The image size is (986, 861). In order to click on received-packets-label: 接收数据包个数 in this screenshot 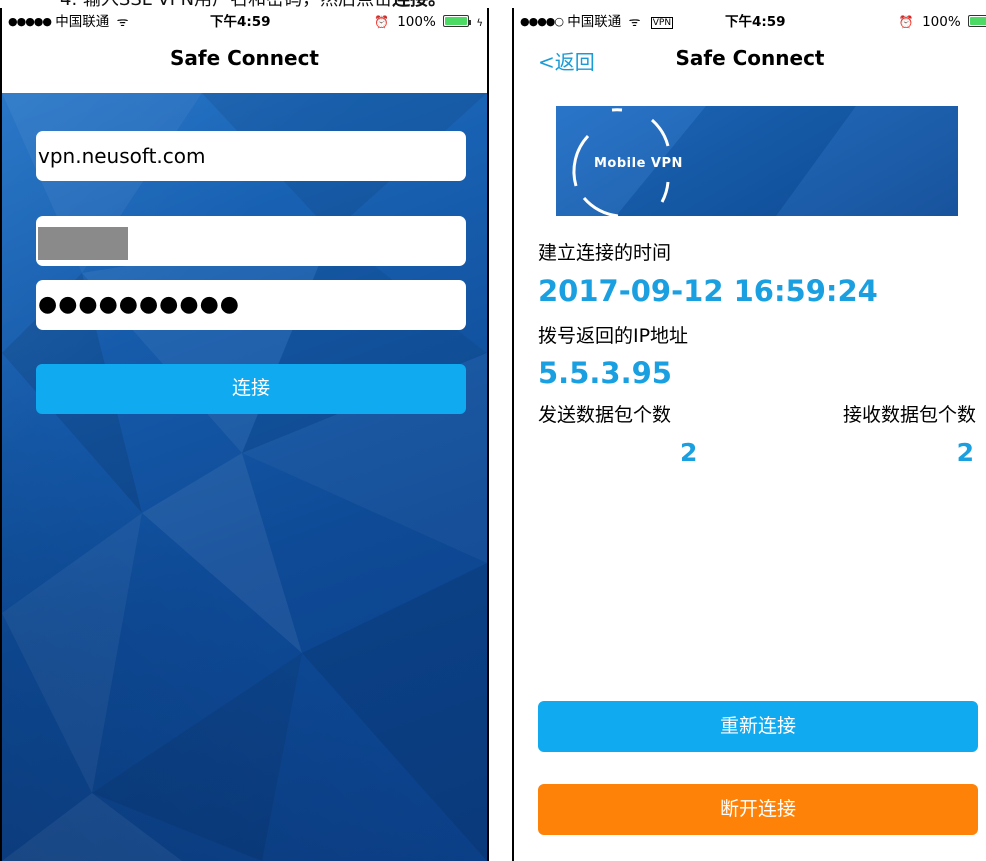, I will do `click(909, 415)`.